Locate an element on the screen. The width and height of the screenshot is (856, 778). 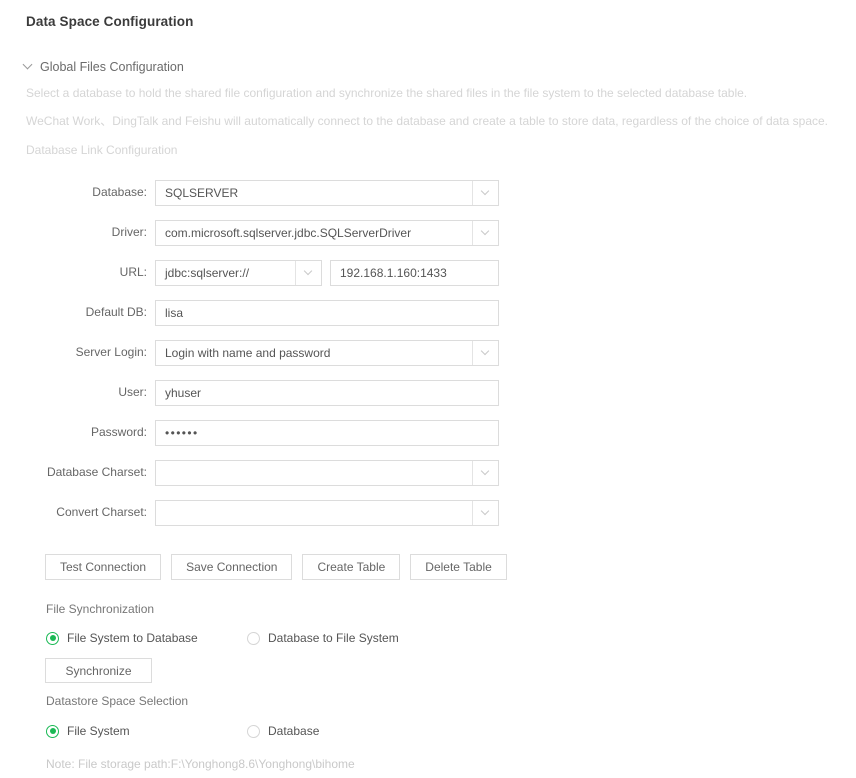
radio-label: File System to Database is located at coordinates (132, 638).